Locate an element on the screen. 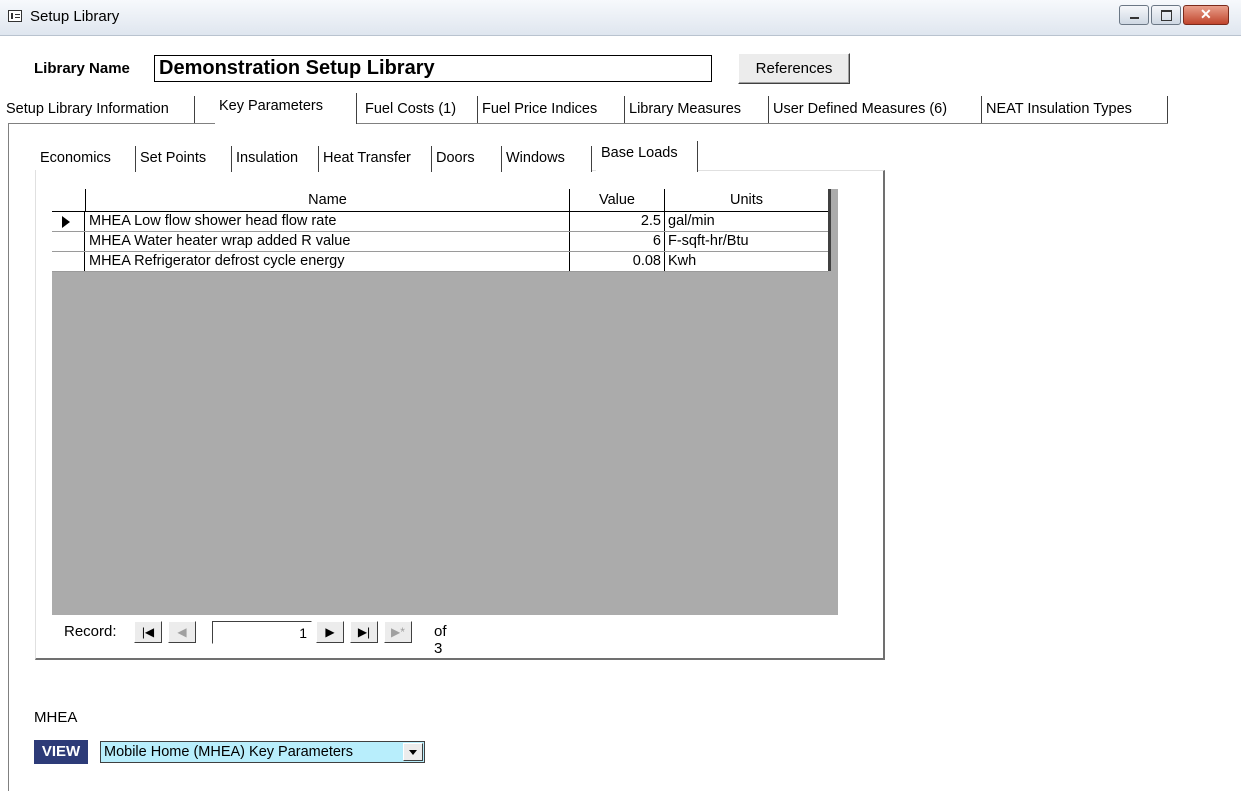  tab-label: NEAT Insulation Types is located at coordinates (1059, 109).